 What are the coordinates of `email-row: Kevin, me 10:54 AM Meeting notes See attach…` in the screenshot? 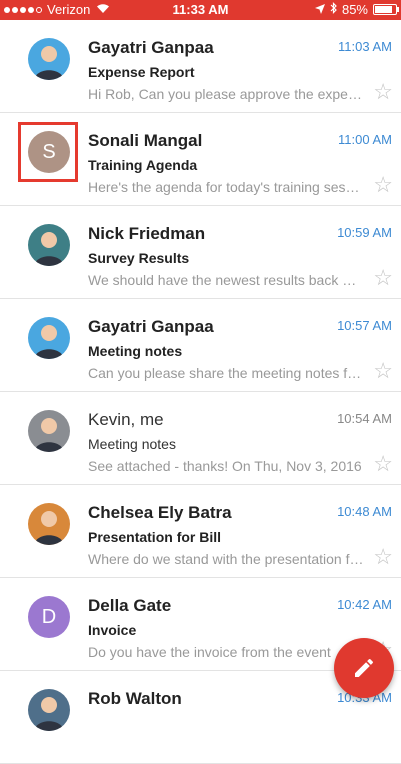 It's located at (200, 438).